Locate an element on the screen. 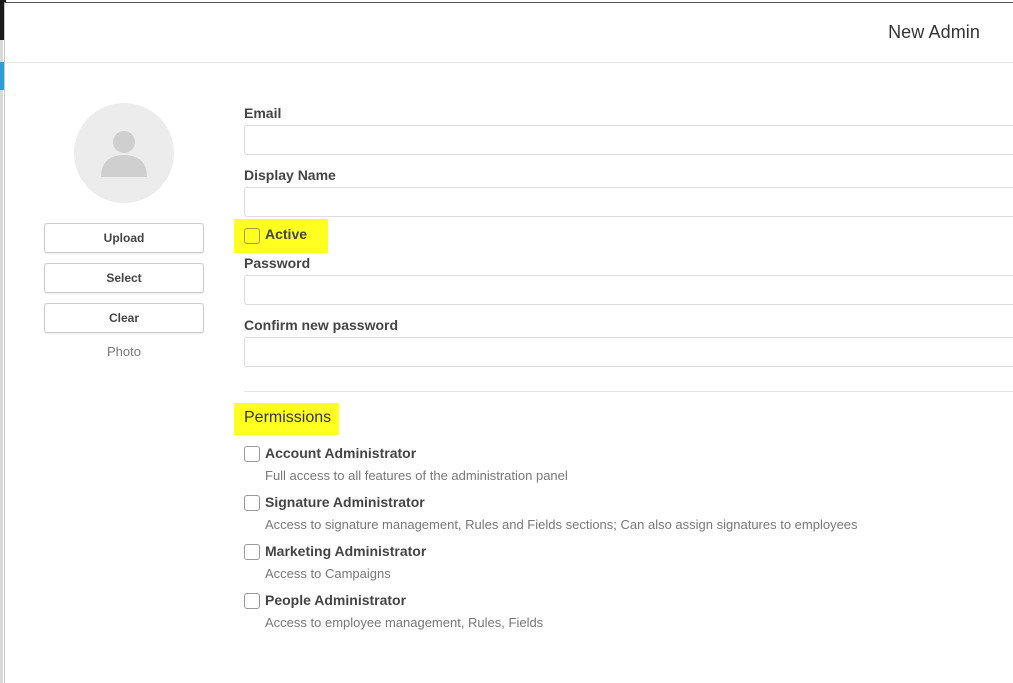 The image size is (1013, 683). dialog-title: New Admin is located at coordinates (934, 32).